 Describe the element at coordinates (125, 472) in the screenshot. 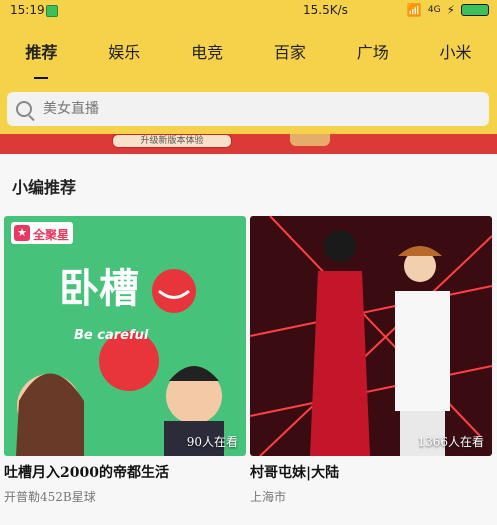

I see `stream-title: 吐槽月入2000的帝都生活` at that location.